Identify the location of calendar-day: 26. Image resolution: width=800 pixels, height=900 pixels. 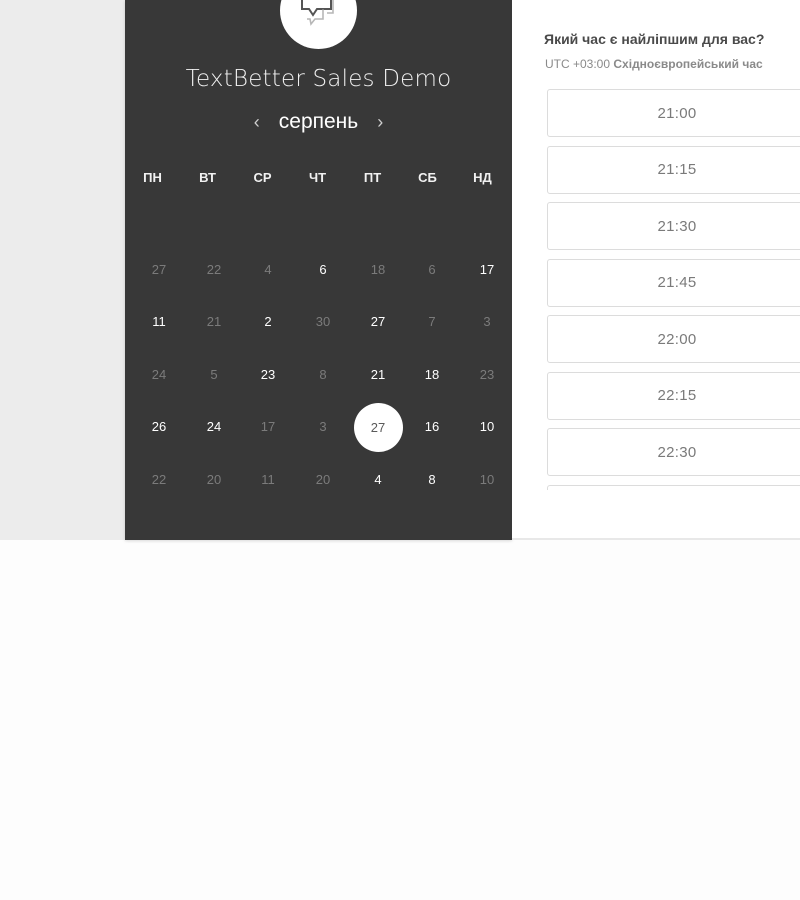
(159, 427).